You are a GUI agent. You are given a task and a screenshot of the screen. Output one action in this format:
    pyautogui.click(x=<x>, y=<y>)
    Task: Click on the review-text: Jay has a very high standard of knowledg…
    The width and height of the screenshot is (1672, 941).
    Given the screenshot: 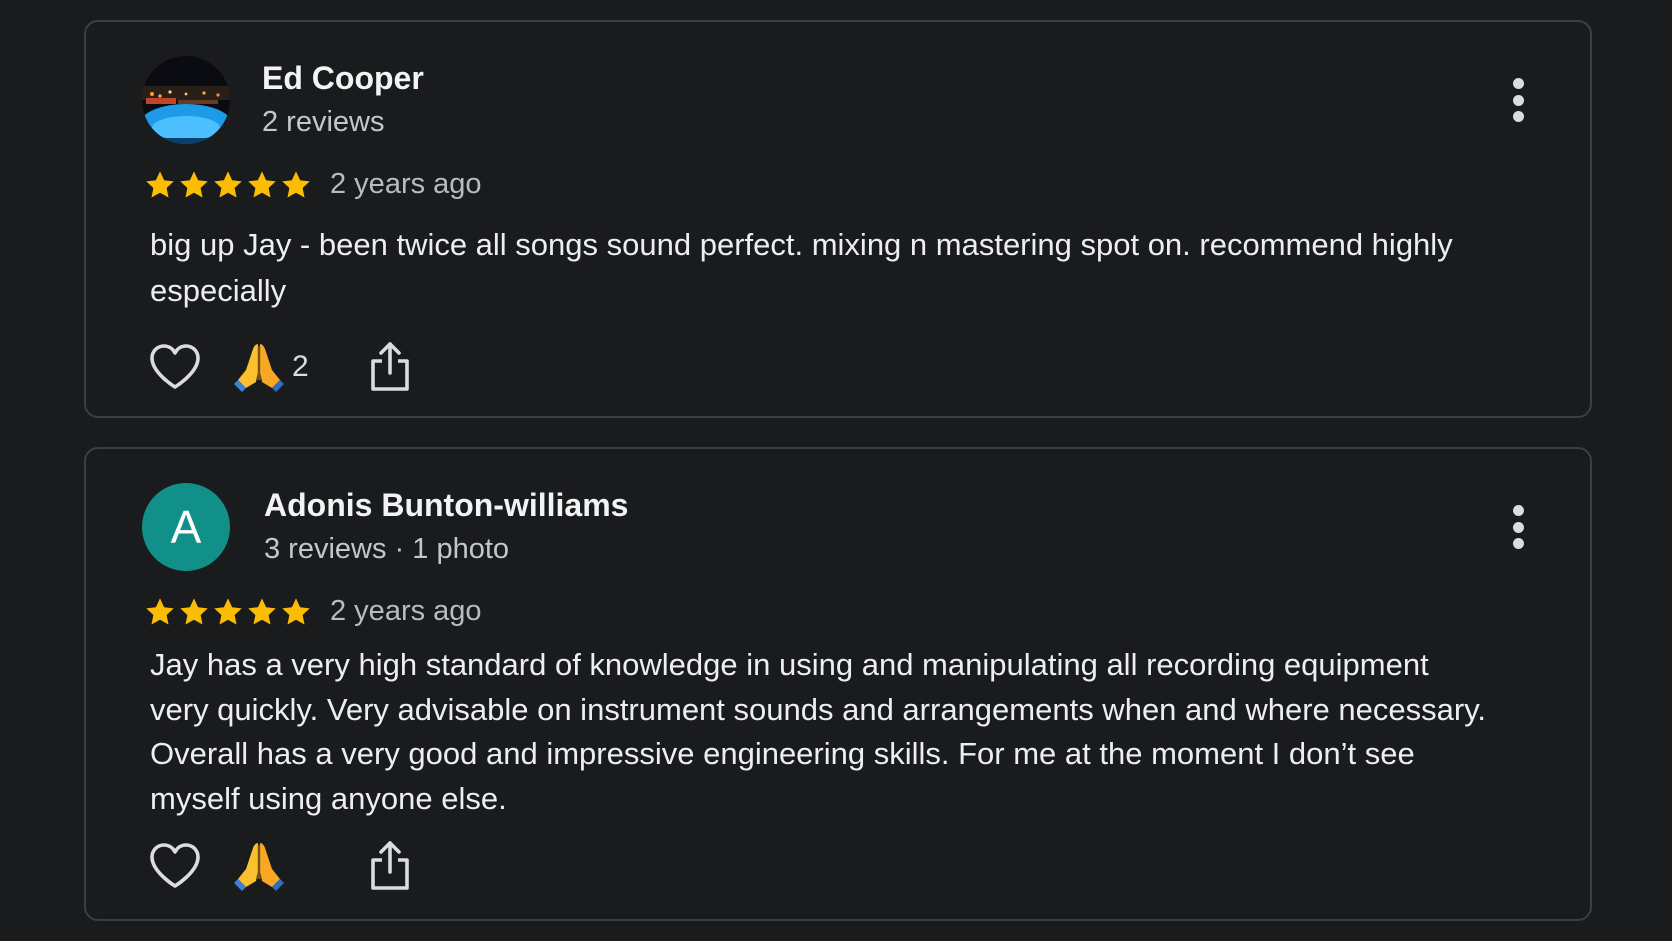 What is the action you would take?
    pyautogui.click(x=818, y=731)
    